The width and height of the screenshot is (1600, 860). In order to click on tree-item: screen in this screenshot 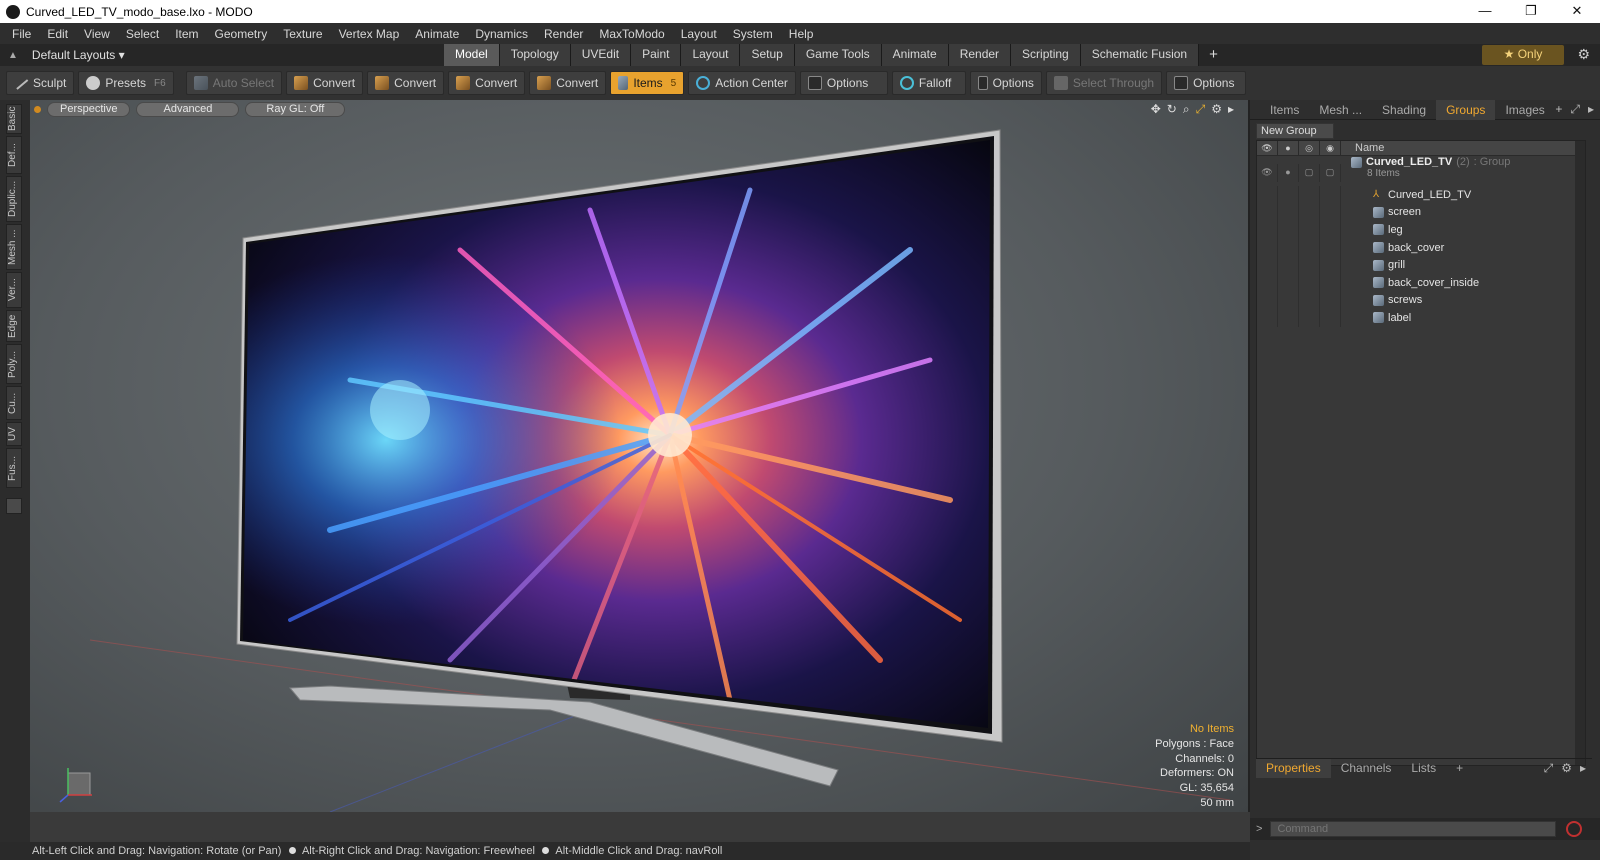, I will do `click(1421, 212)`.